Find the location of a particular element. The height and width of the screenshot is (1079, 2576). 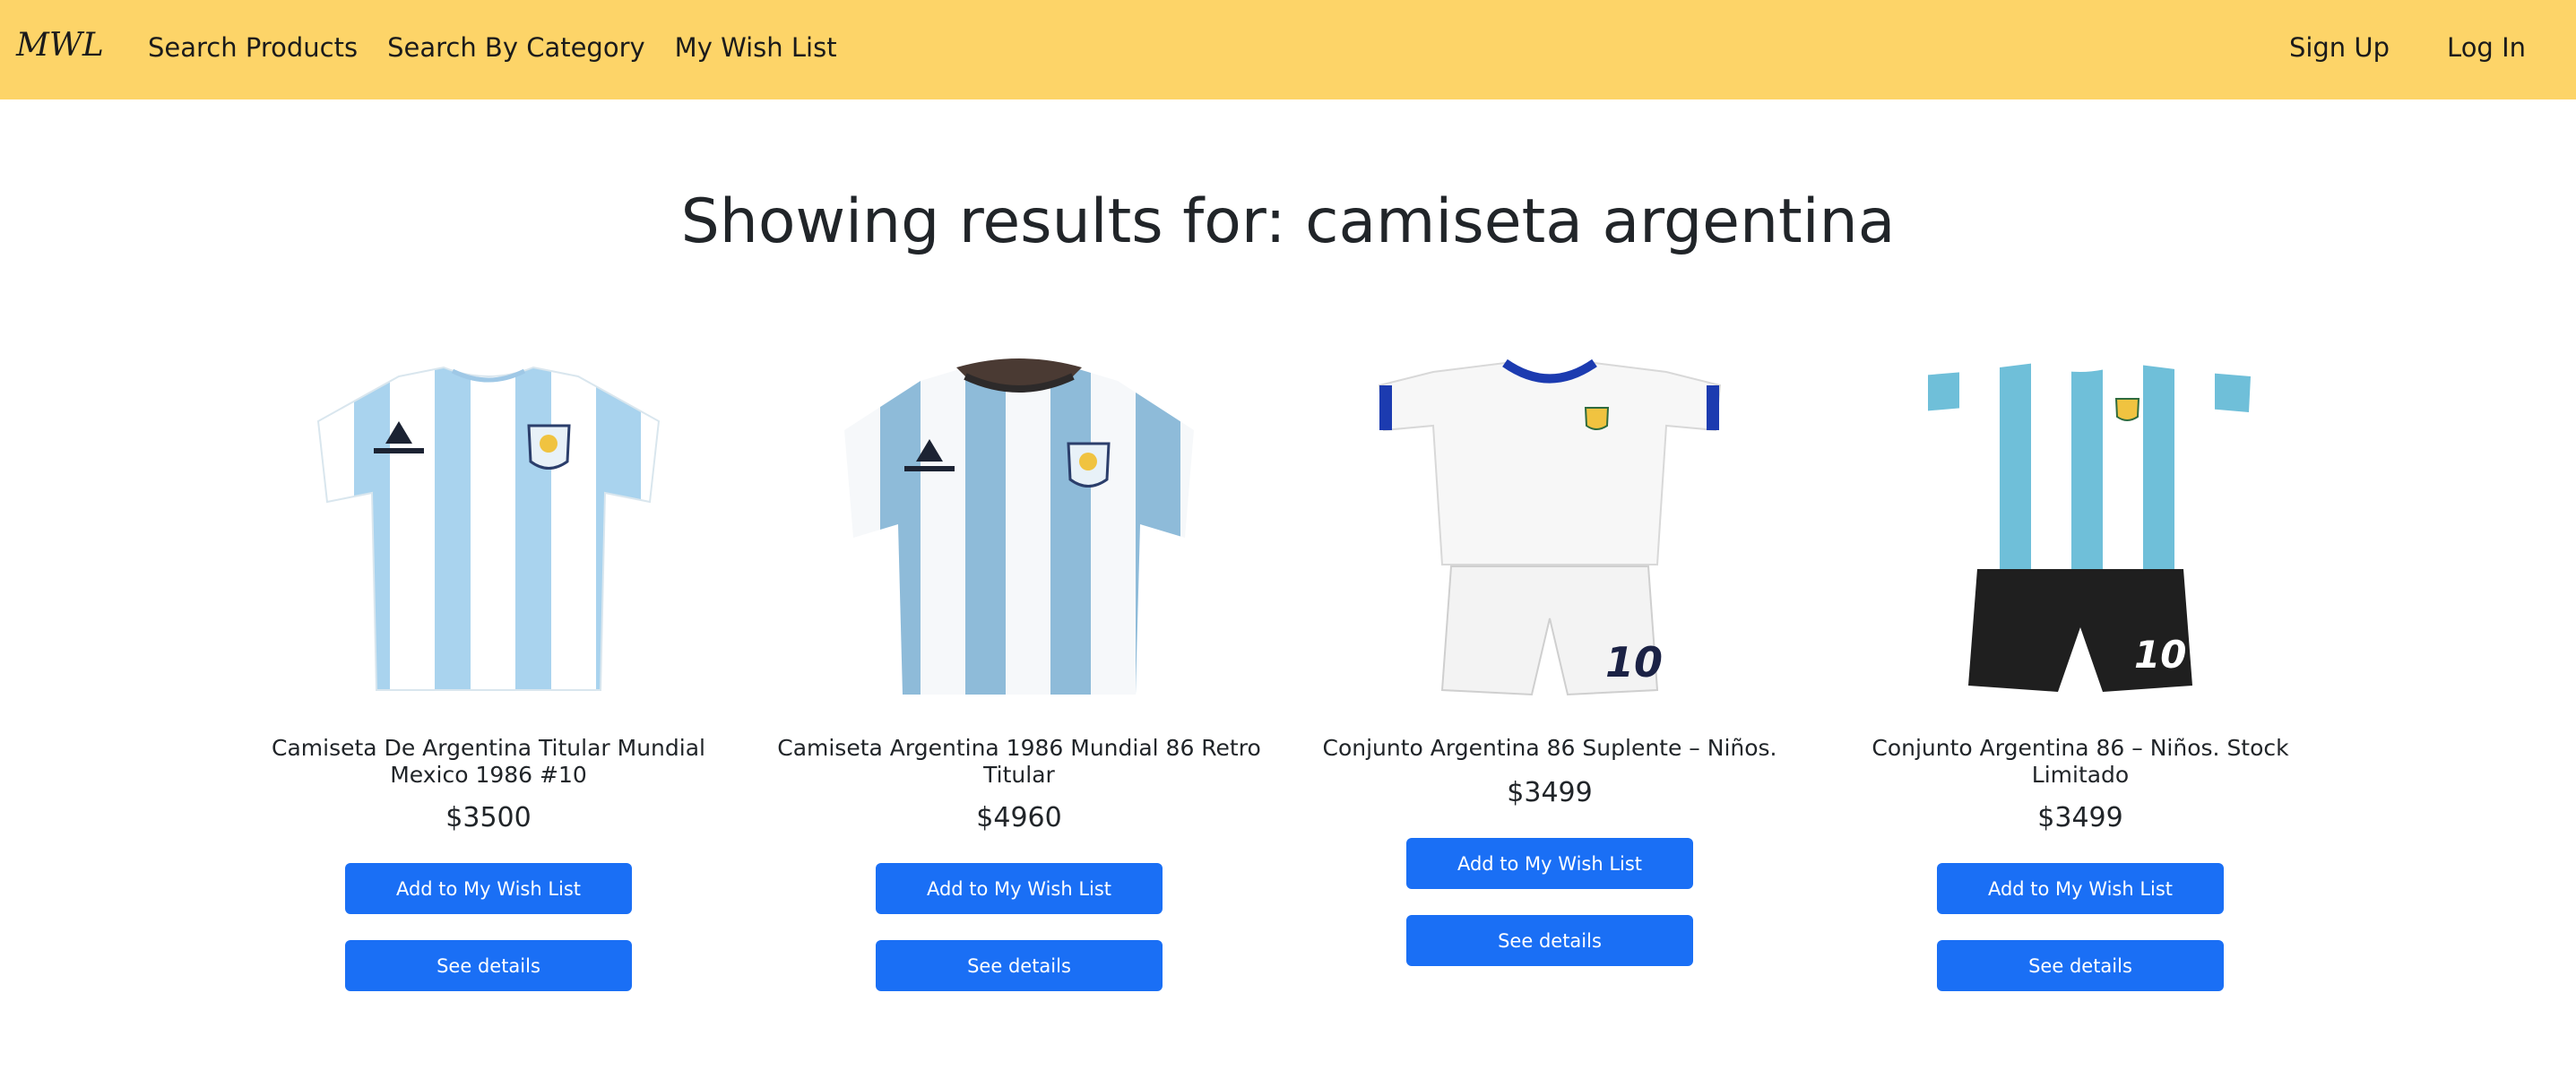

nav-my-wish-list: My Wish List is located at coordinates (756, 47).